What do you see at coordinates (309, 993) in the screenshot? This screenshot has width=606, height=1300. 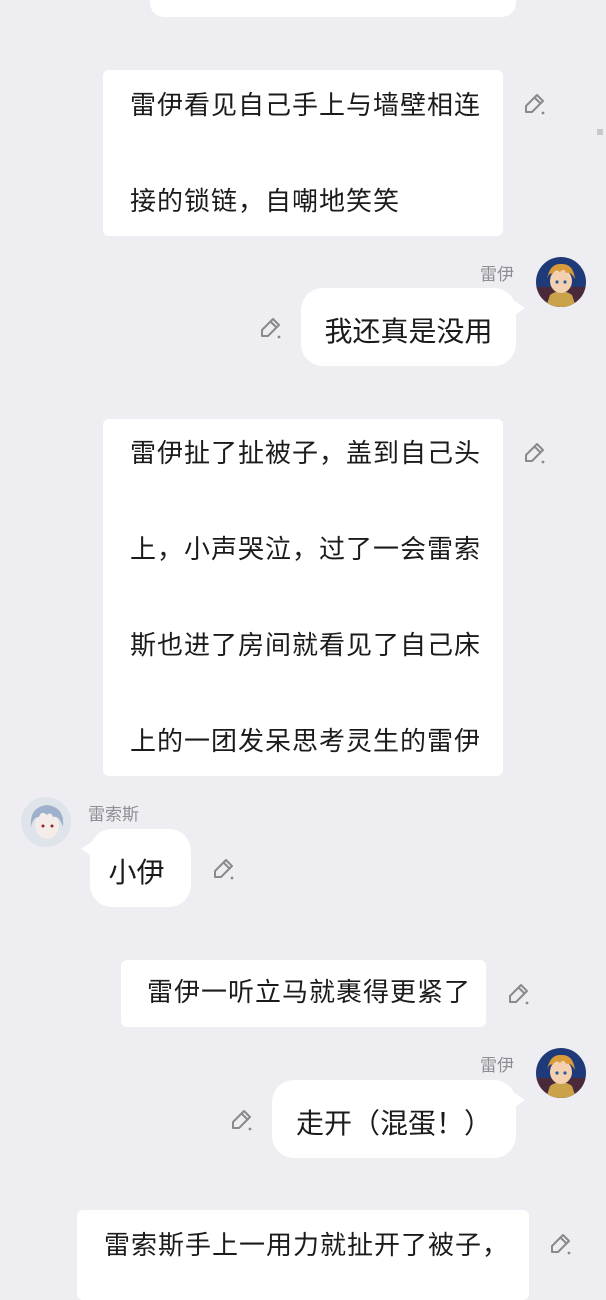 I see `narration-line: 雷伊一听立马就裹得更紧了` at bounding box center [309, 993].